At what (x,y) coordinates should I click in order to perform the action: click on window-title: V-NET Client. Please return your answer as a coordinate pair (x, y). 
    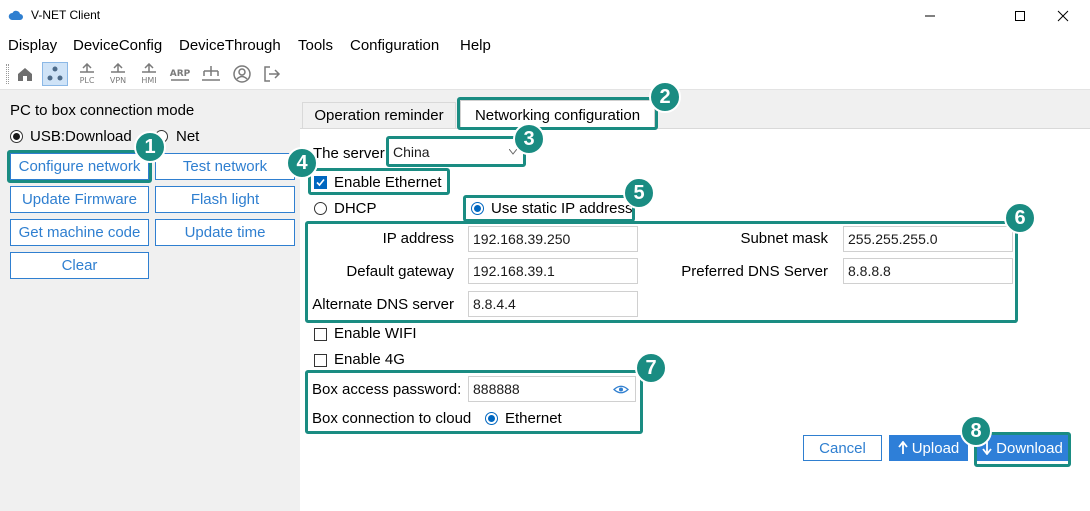
    Looking at the image, I should click on (66, 15).